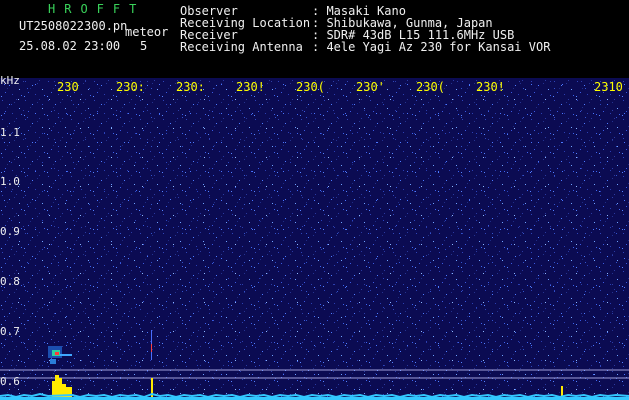 The image size is (629, 400). What do you see at coordinates (10, 231) in the screenshot?
I see `y-tick-3: 0.9` at bounding box center [10, 231].